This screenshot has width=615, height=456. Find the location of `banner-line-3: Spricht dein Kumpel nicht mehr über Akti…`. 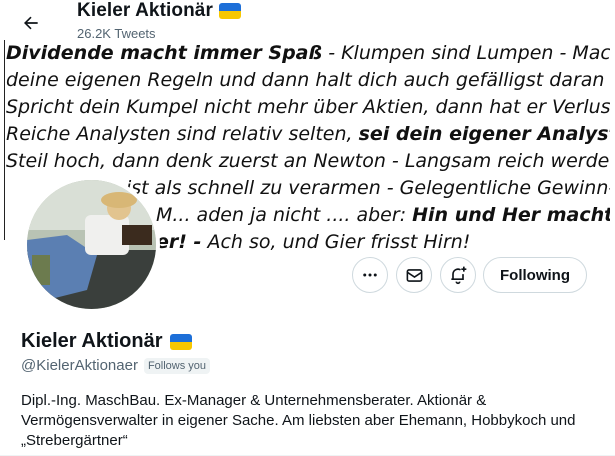

banner-line-3: Spricht dein Kumpel nicht mehr über Akti… is located at coordinates (308, 107).